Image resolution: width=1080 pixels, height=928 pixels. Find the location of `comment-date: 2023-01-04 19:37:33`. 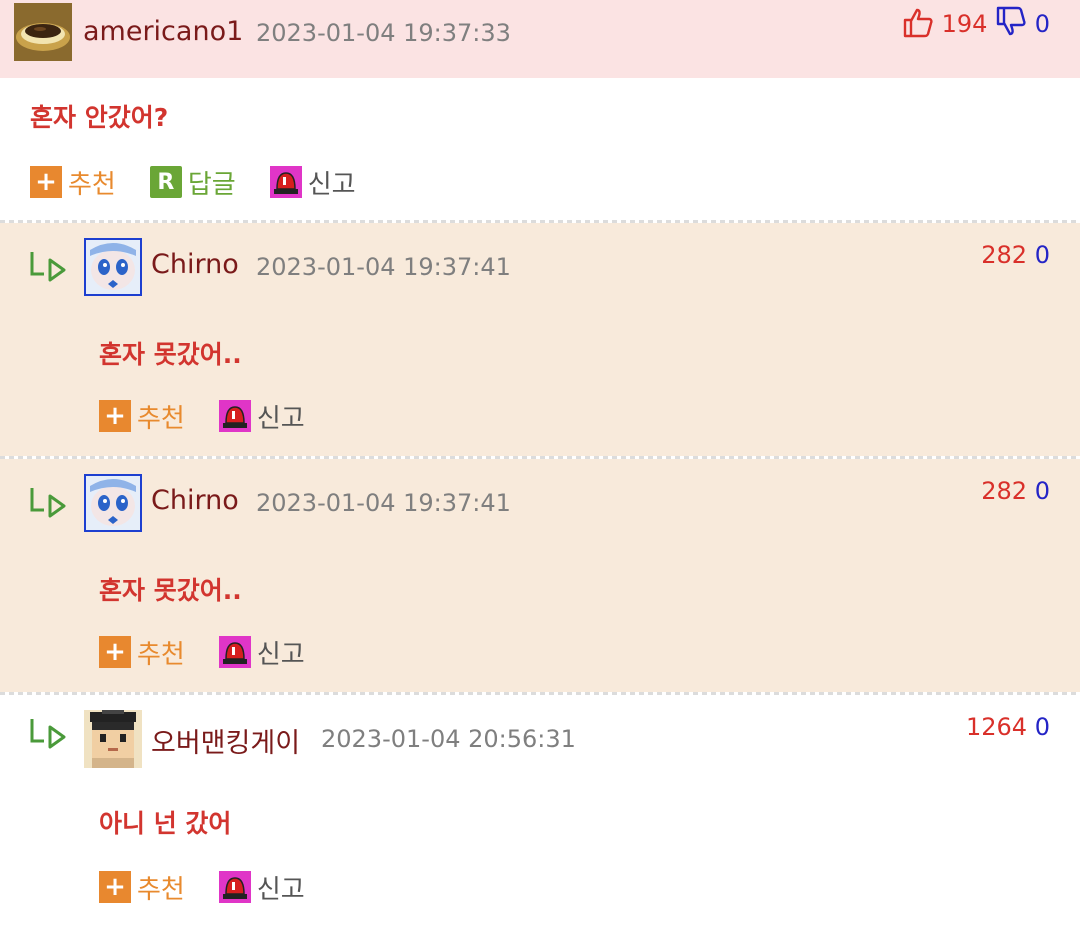

comment-date: 2023-01-04 19:37:33 is located at coordinates (383, 33).